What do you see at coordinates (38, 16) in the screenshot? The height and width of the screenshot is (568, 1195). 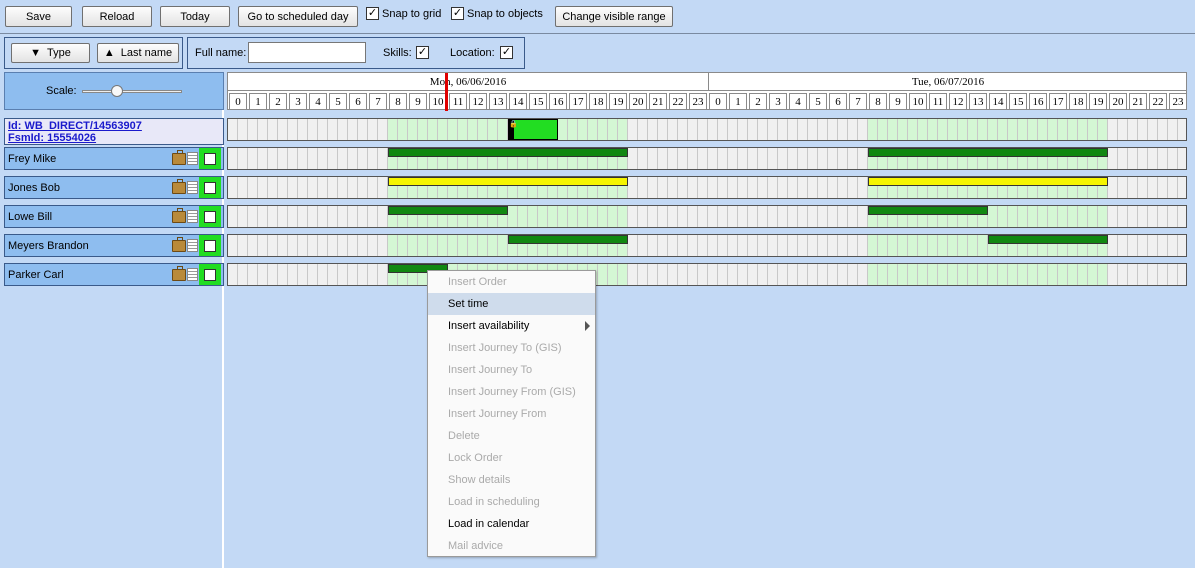 I see `save-button: Save` at bounding box center [38, 16].